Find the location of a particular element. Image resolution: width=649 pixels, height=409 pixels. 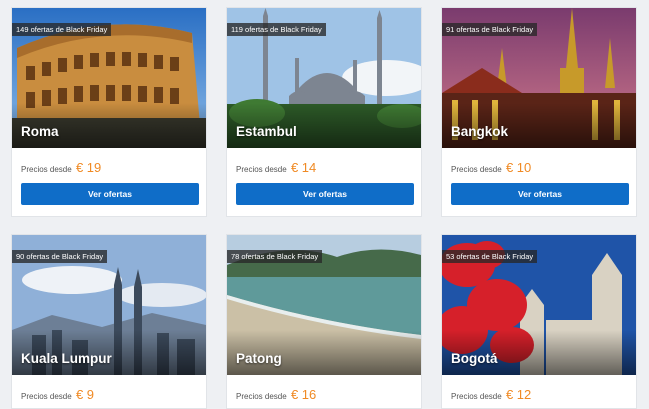

price-row: Precios desde € 14 is located at coordinates (276, 167).